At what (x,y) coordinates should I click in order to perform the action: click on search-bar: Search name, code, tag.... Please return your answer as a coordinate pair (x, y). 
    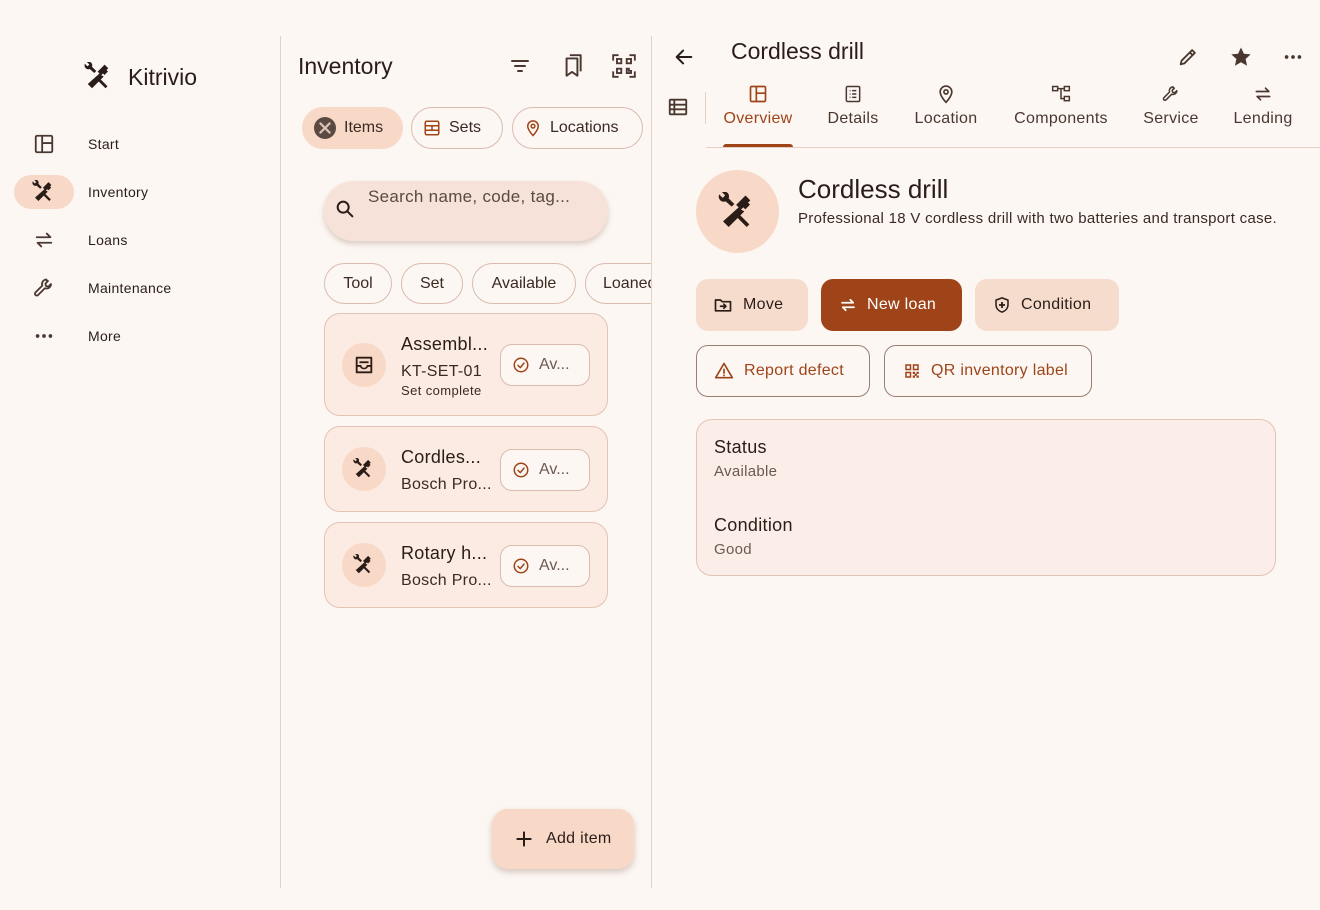
    Looking at the image, I should click on (466, 211).